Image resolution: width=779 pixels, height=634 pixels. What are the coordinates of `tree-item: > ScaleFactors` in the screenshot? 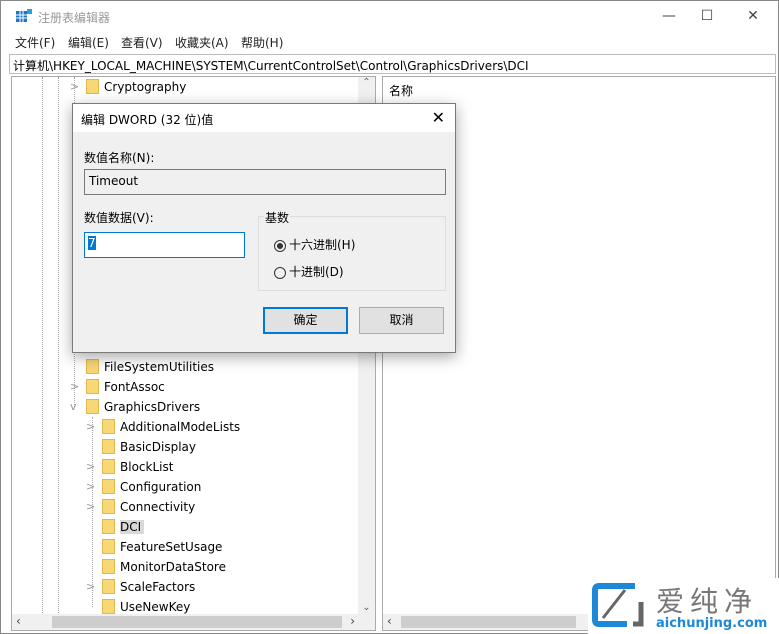 It's located at (142, 587).